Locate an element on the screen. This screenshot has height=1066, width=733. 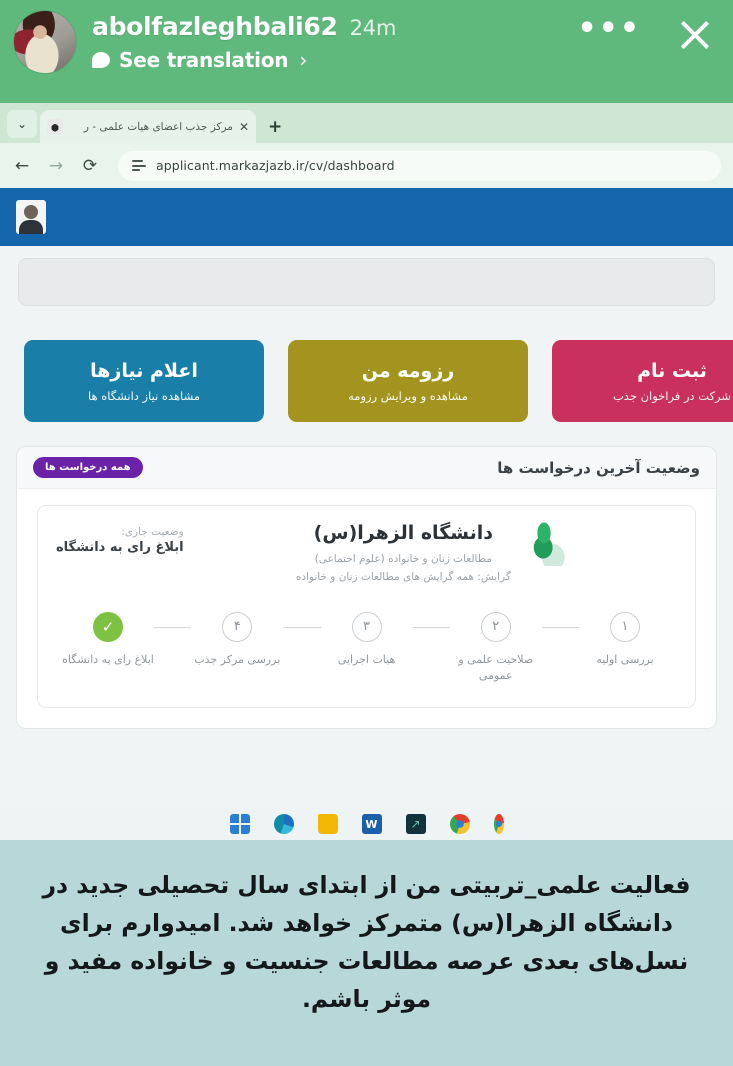
story-header-actions: ••• is located at coordinates (646, 34).